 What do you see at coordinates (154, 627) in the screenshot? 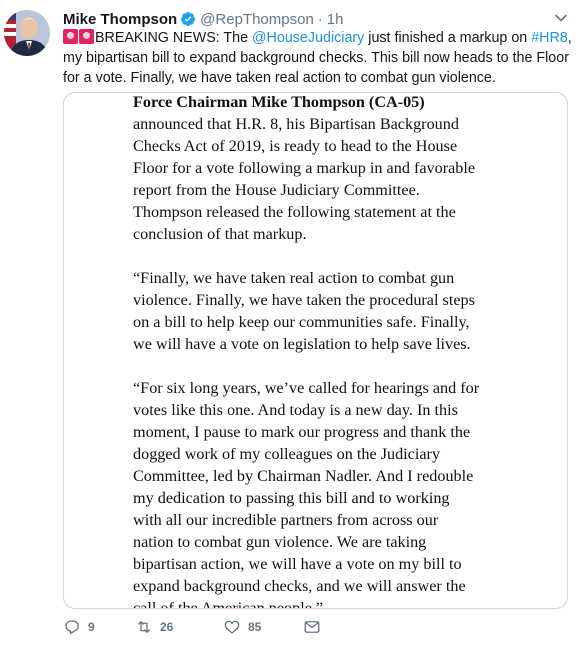
I see `retweet-button: 26` at bounding box center [154, 627].